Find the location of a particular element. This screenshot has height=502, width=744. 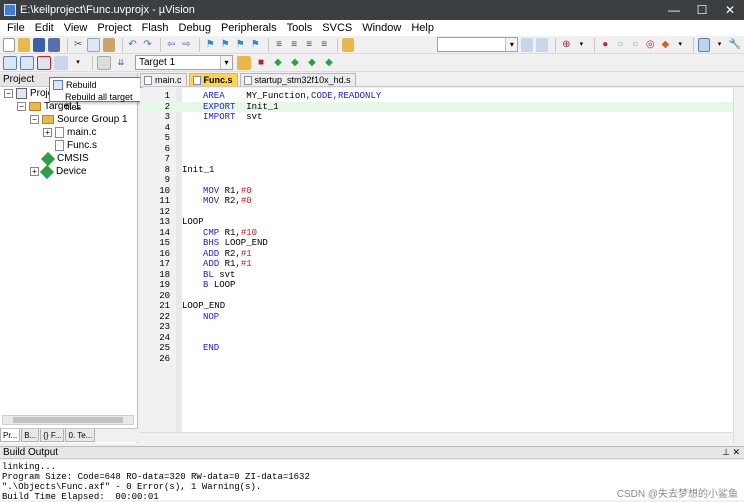

code-line: 5 is located at coordinates (442, 138).